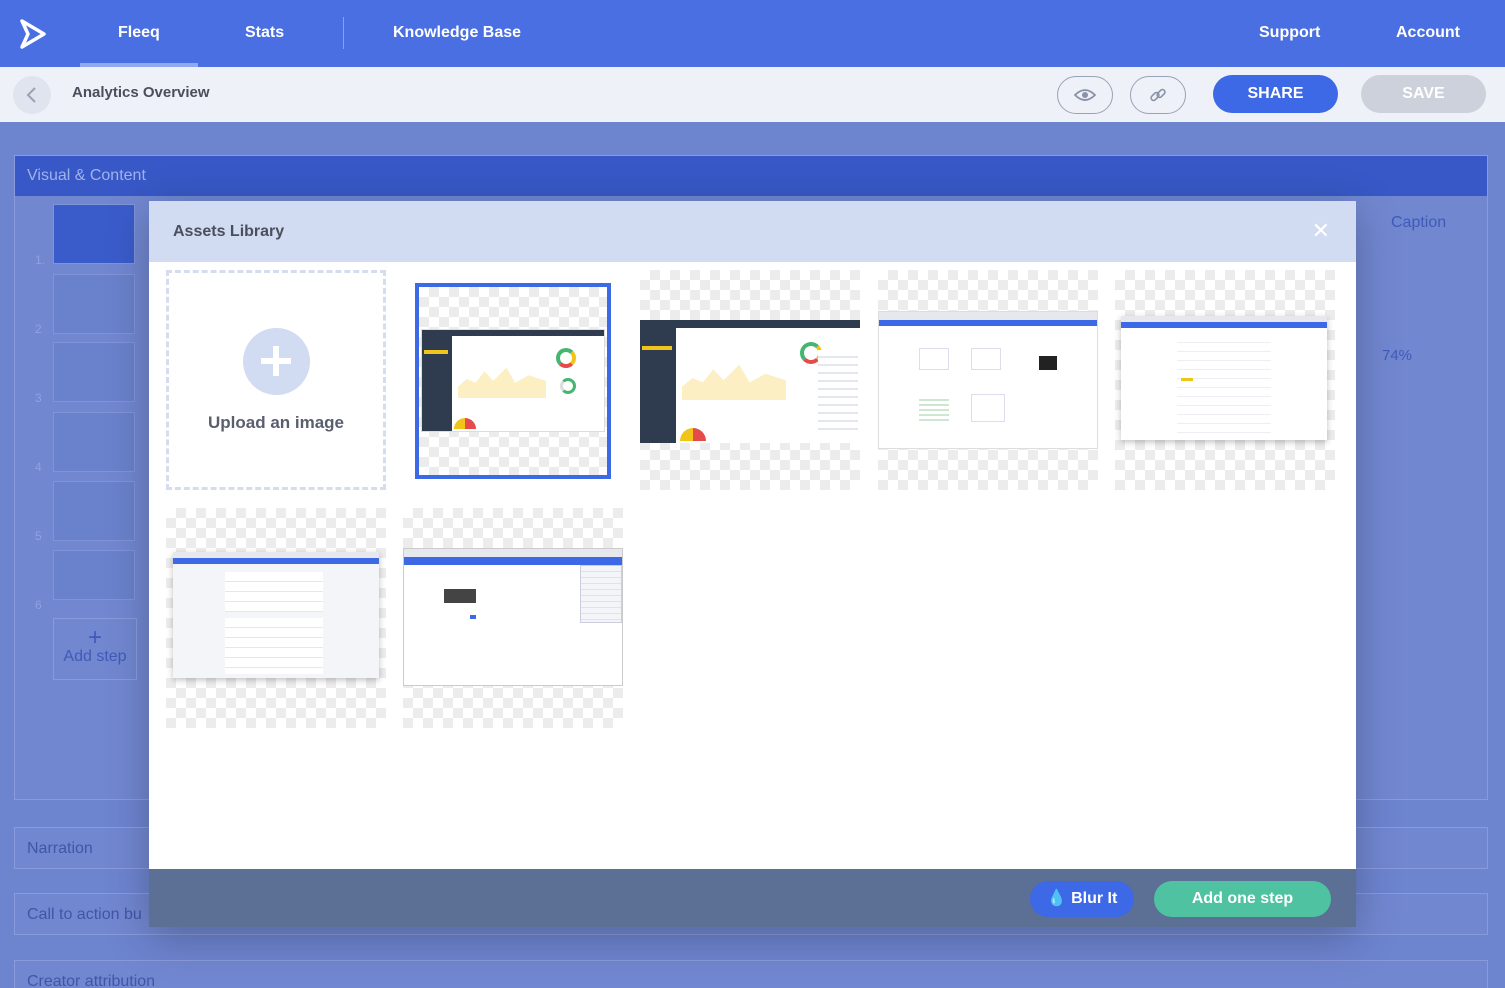 The image size is (1505, 988). I want to click on link-icon, so click(1158, 95).